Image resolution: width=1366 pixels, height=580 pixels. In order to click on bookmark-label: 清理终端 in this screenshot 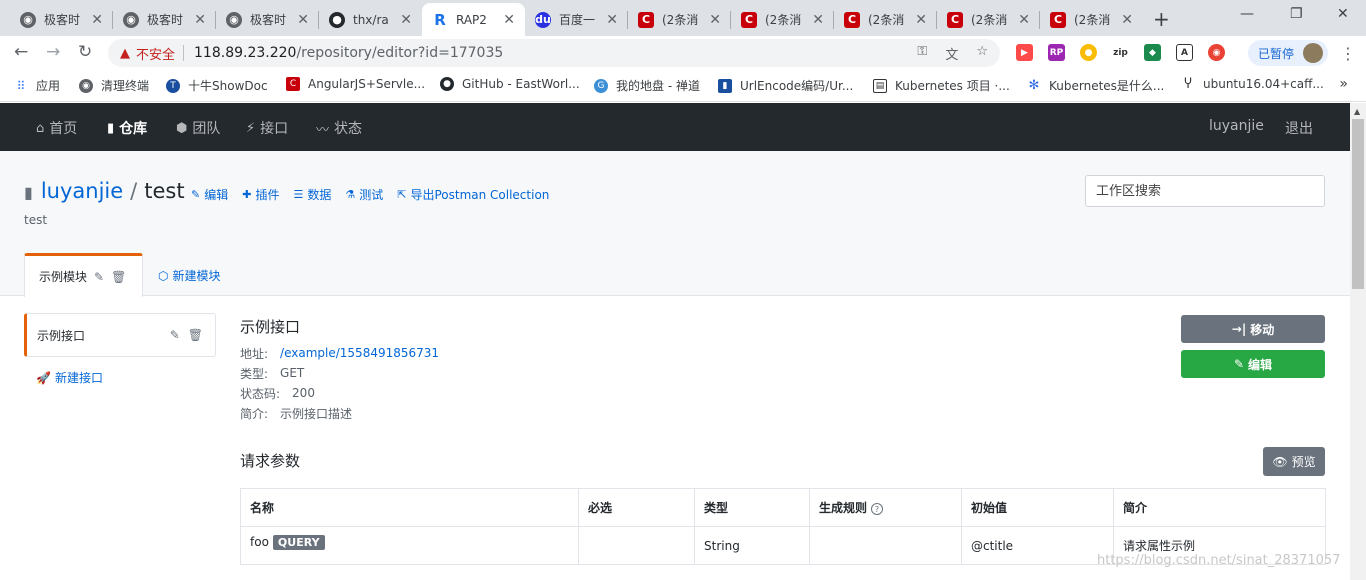, I will do `click(125, 86)`.